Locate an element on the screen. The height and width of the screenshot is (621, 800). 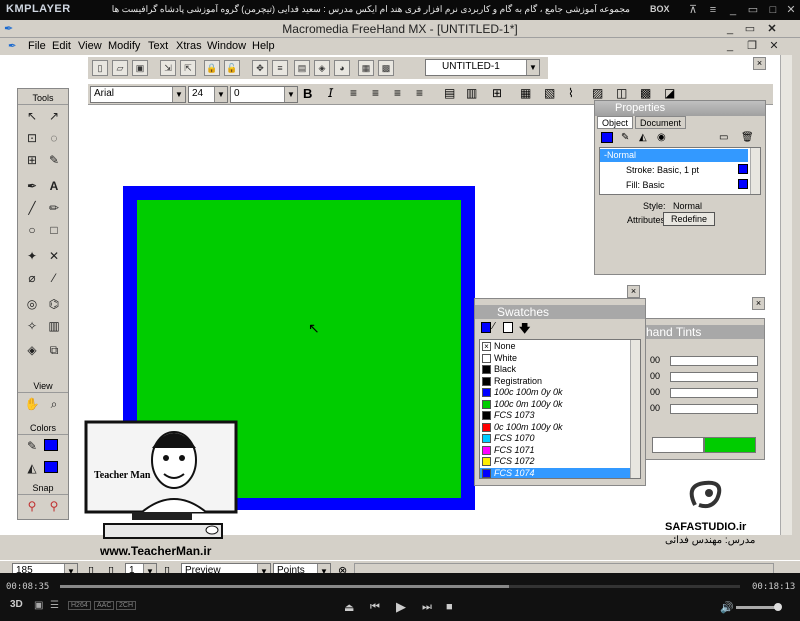
3d-icon: 3D is located at coordinates (16, 604).